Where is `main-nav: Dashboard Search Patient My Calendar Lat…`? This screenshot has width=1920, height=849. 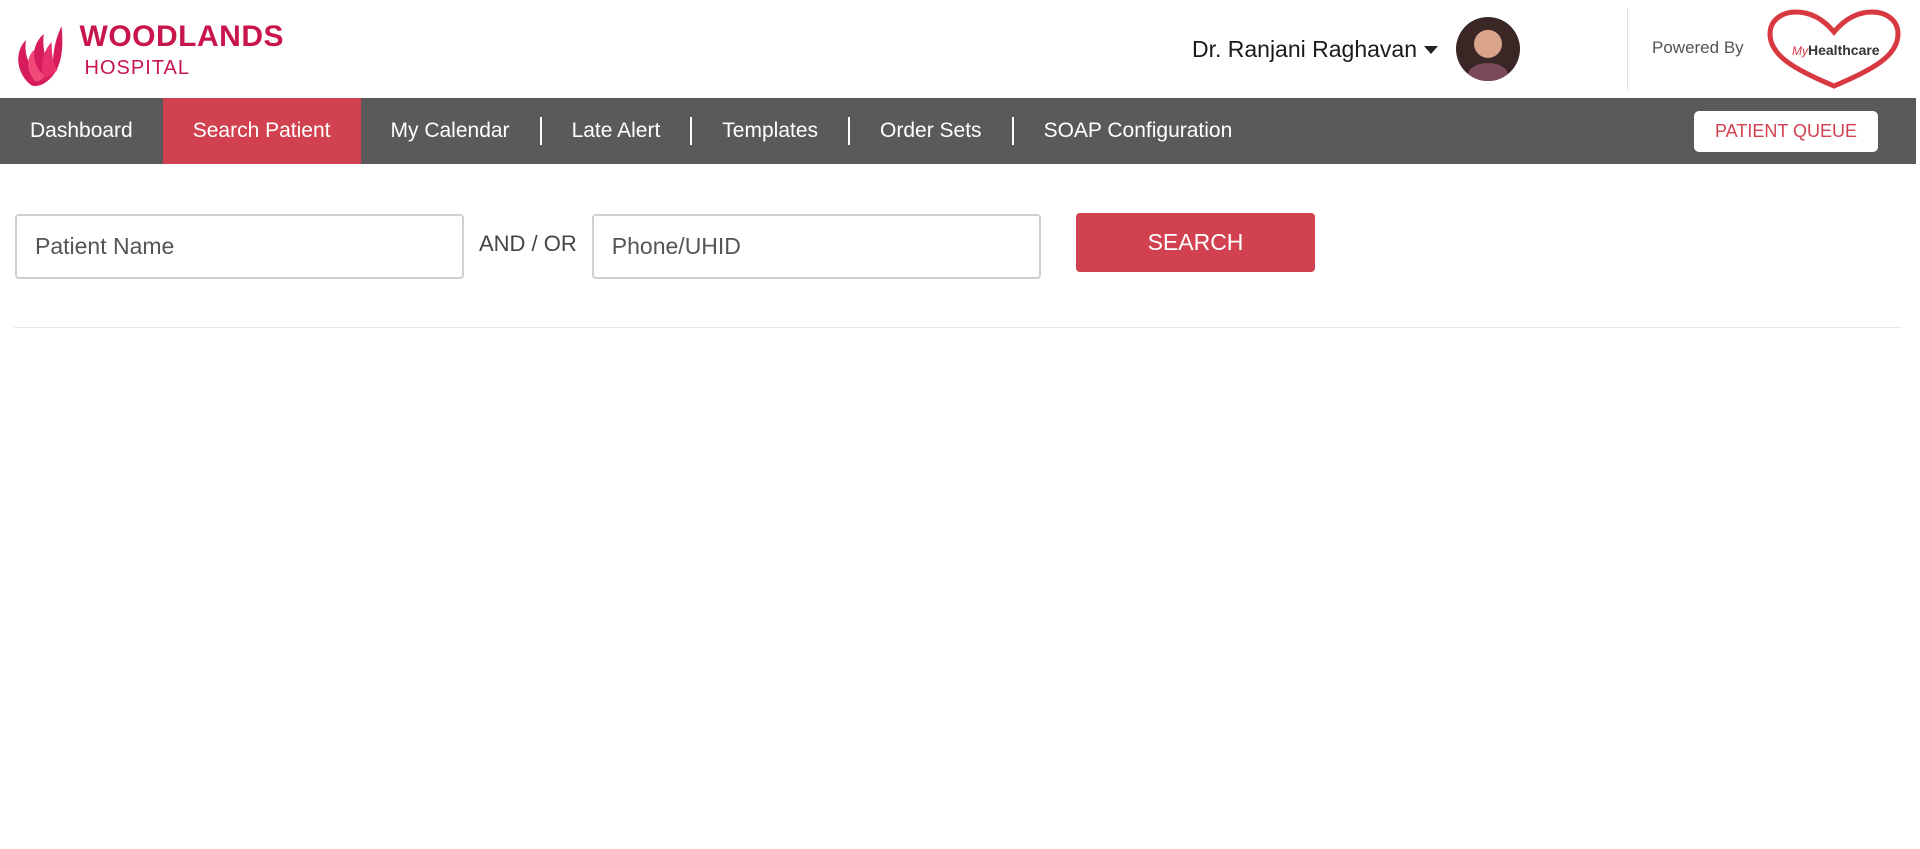 main-nav: Dashboard Search Patient My Calendar Lat… is located at coordinates (958, 131).